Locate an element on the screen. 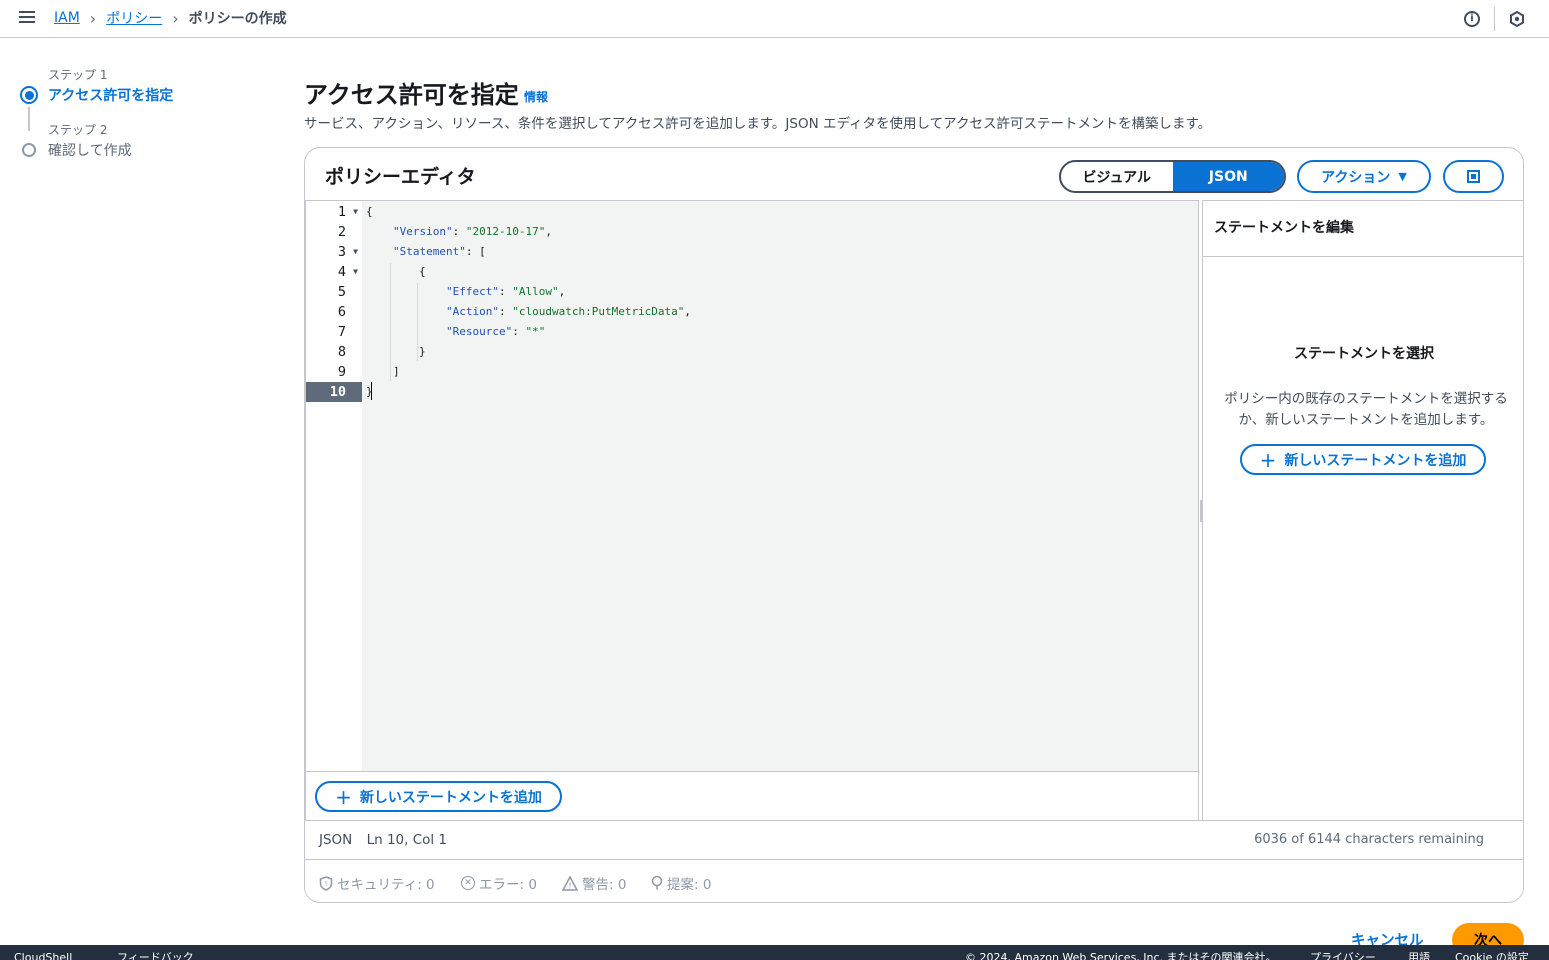 Image resolution: width=1549 pixels, height=960 pixels. status-cursor-position: Ln 10, Col 1 is located at coordinates (407, 840).